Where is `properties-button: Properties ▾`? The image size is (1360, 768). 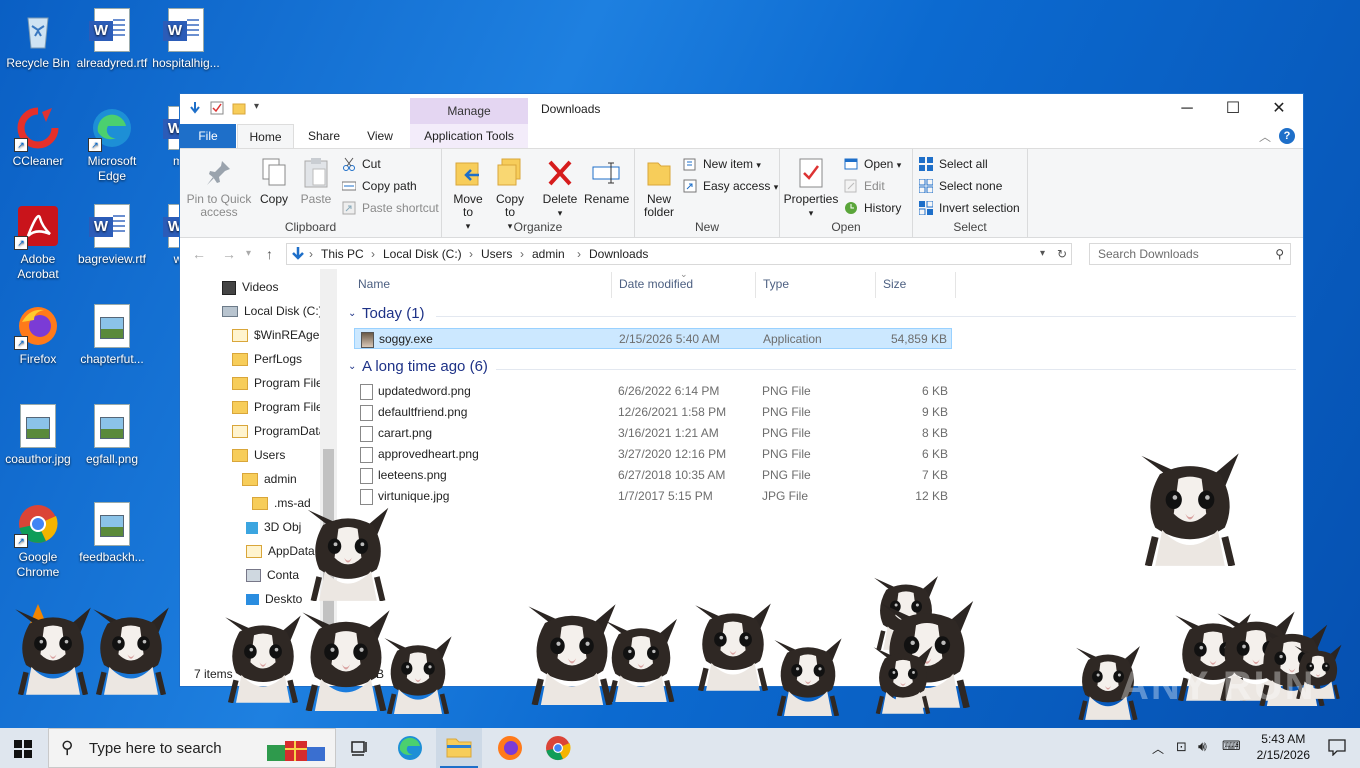
properties-button: Properties ▾ is located at coordinates (811, 188).